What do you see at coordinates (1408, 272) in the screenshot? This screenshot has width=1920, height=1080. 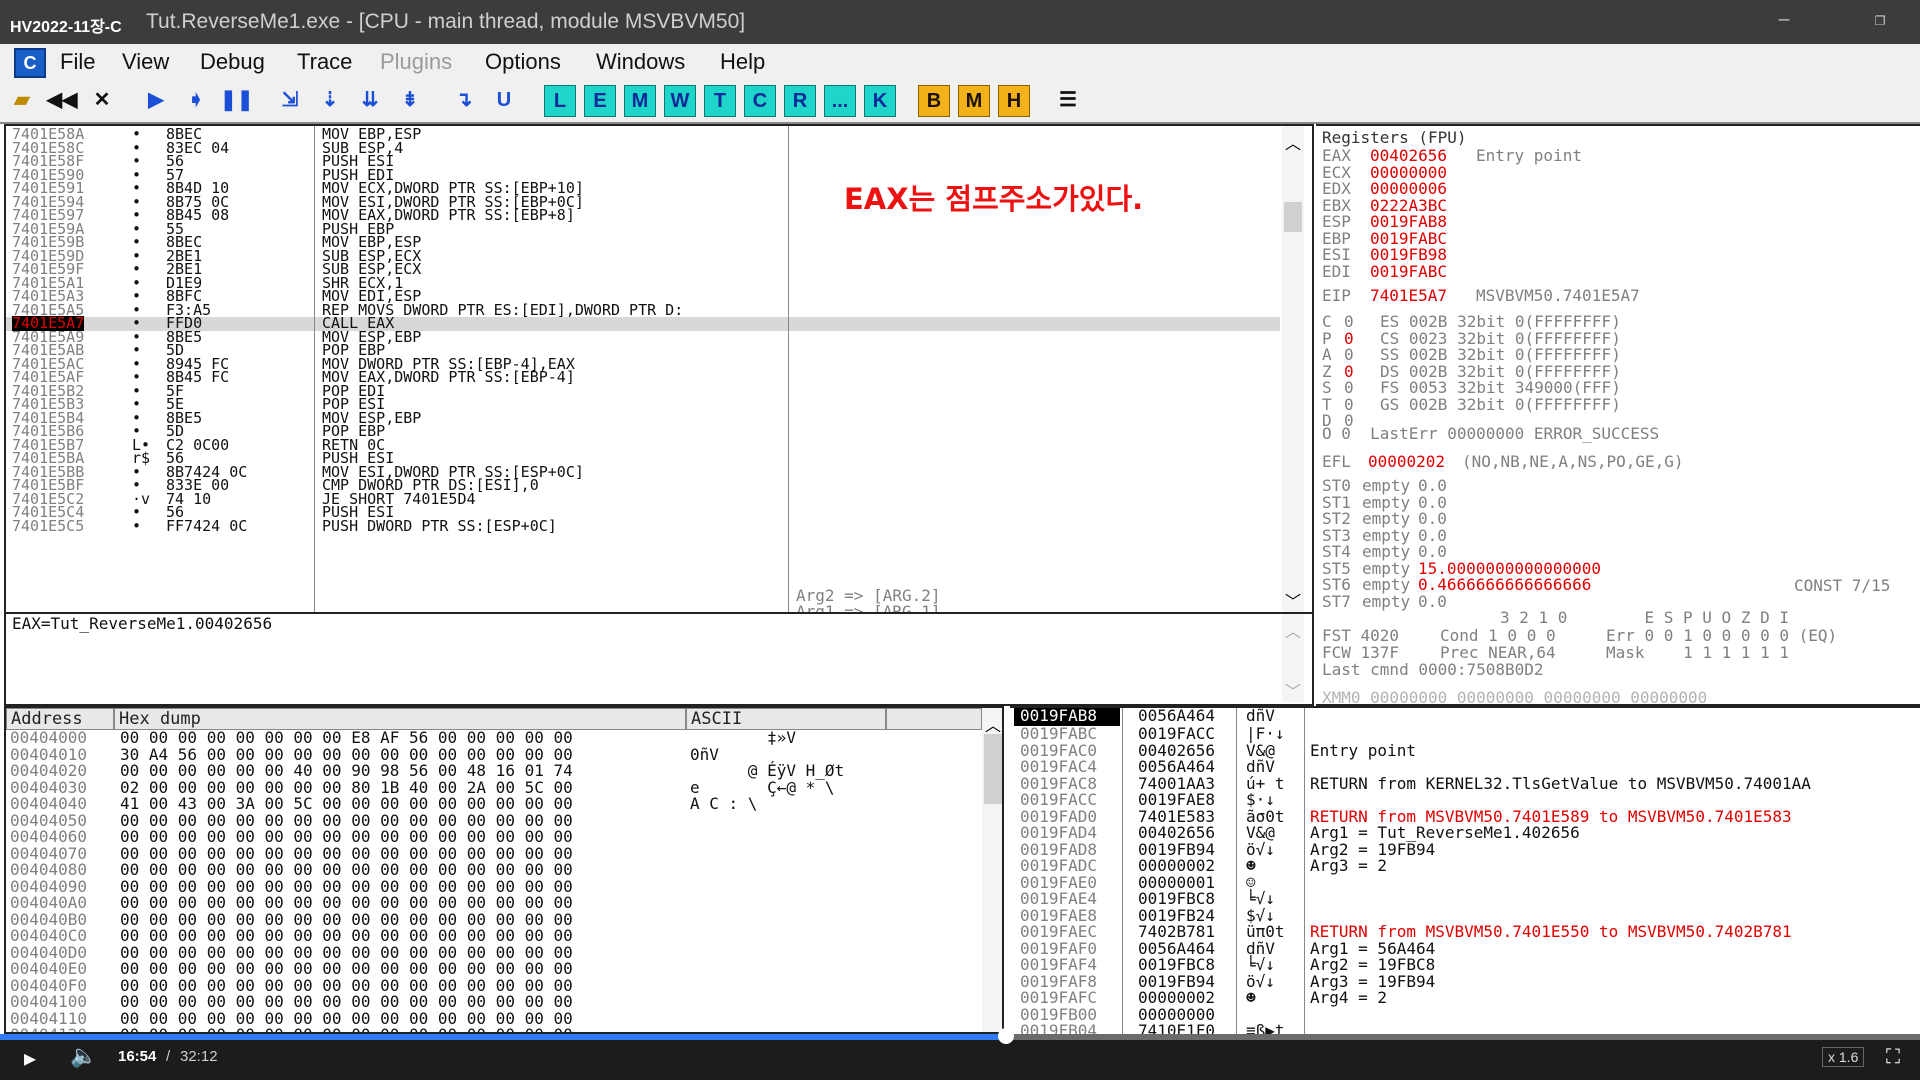 I see `register-value: 0019FABC` at bounding box center [1408, 272].